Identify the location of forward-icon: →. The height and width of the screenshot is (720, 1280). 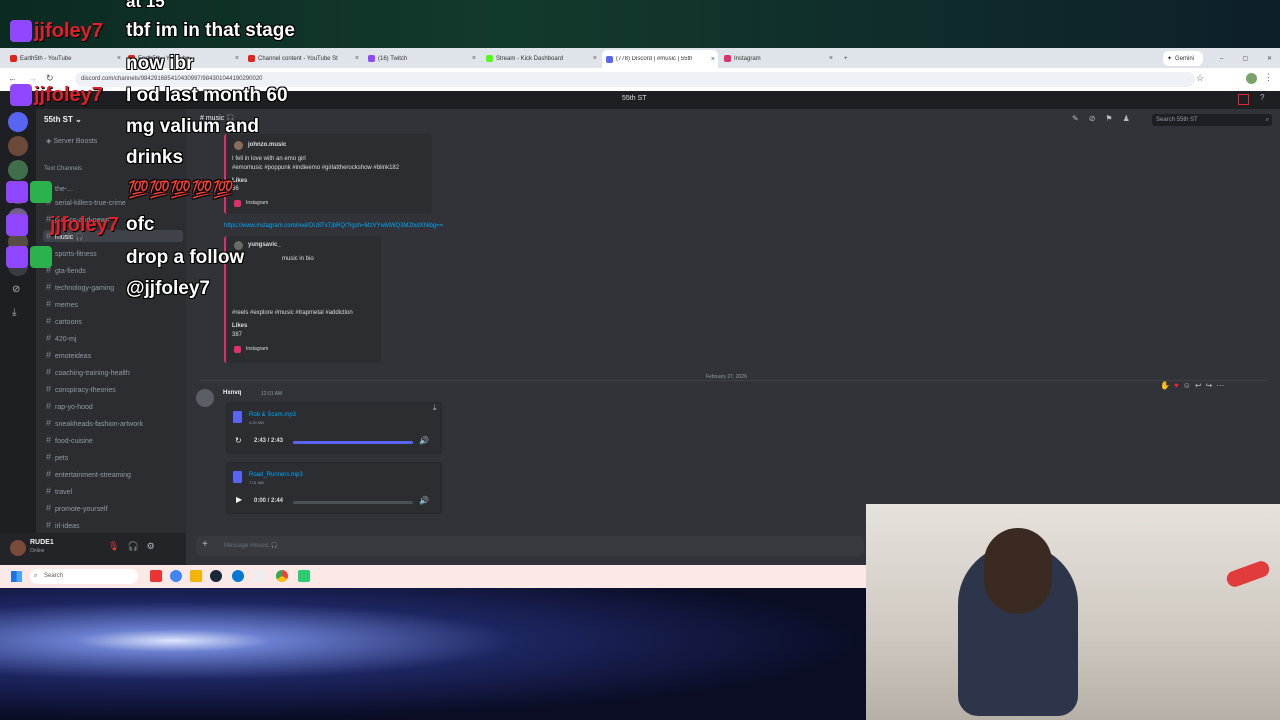
(32, 78).